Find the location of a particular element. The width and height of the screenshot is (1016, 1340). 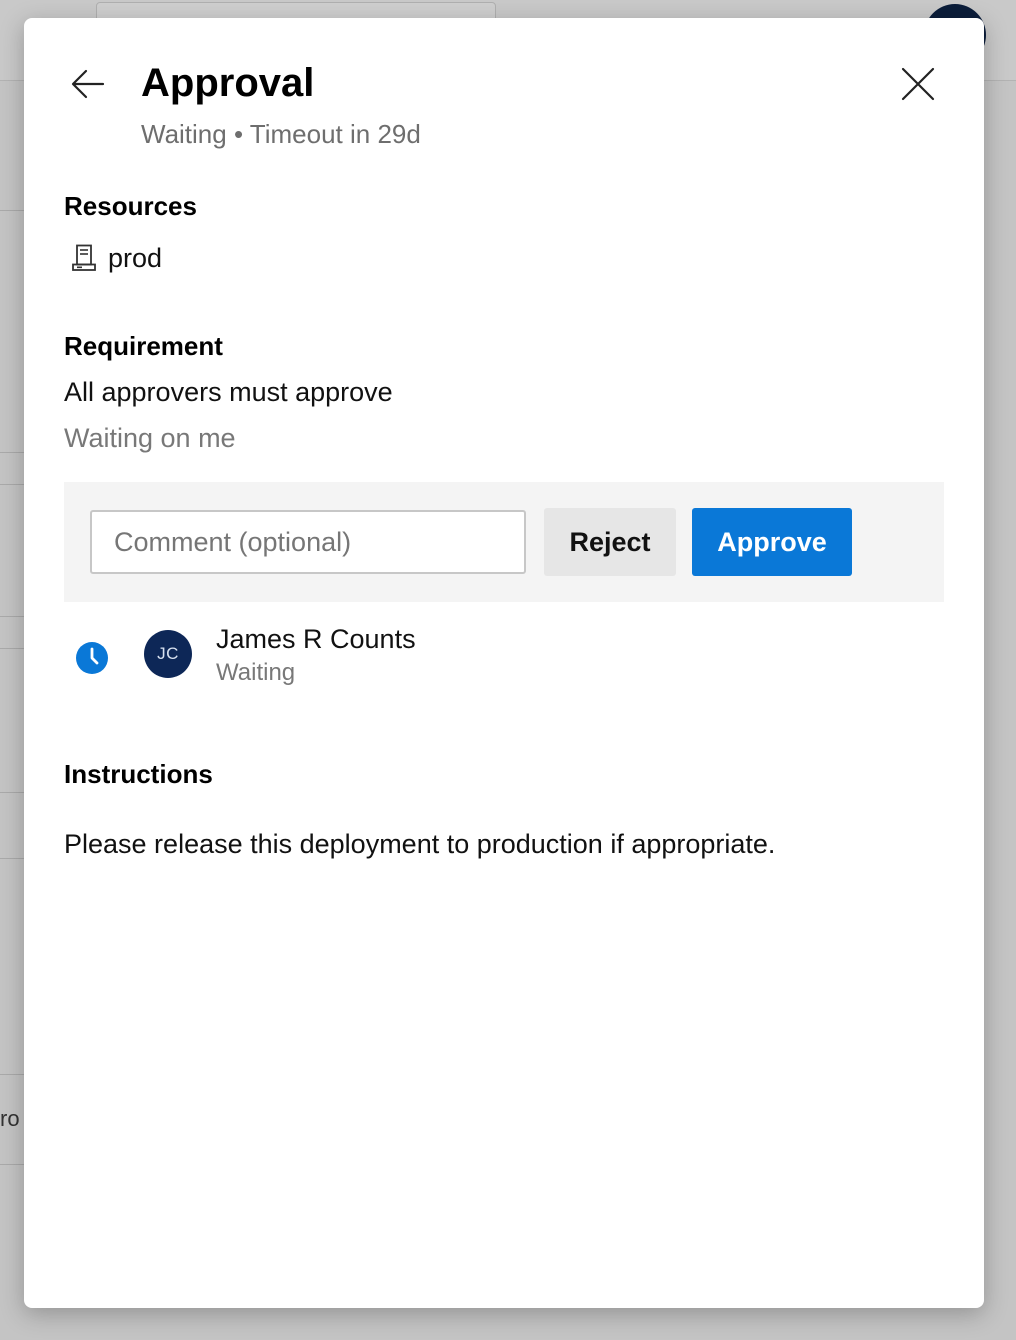

approver-row: JC James R Counts Waiting is located at coordinates (504, 662).